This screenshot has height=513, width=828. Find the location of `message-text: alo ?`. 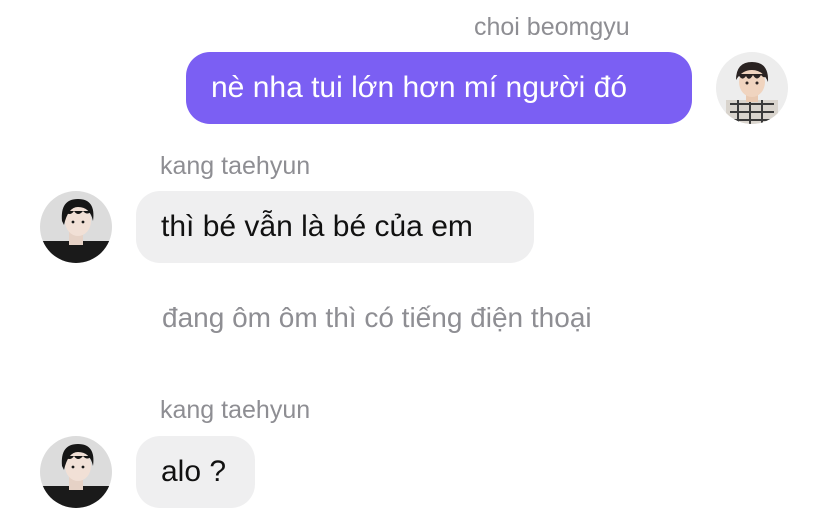

message-text: alo ? is located at coordinates (194, 471).